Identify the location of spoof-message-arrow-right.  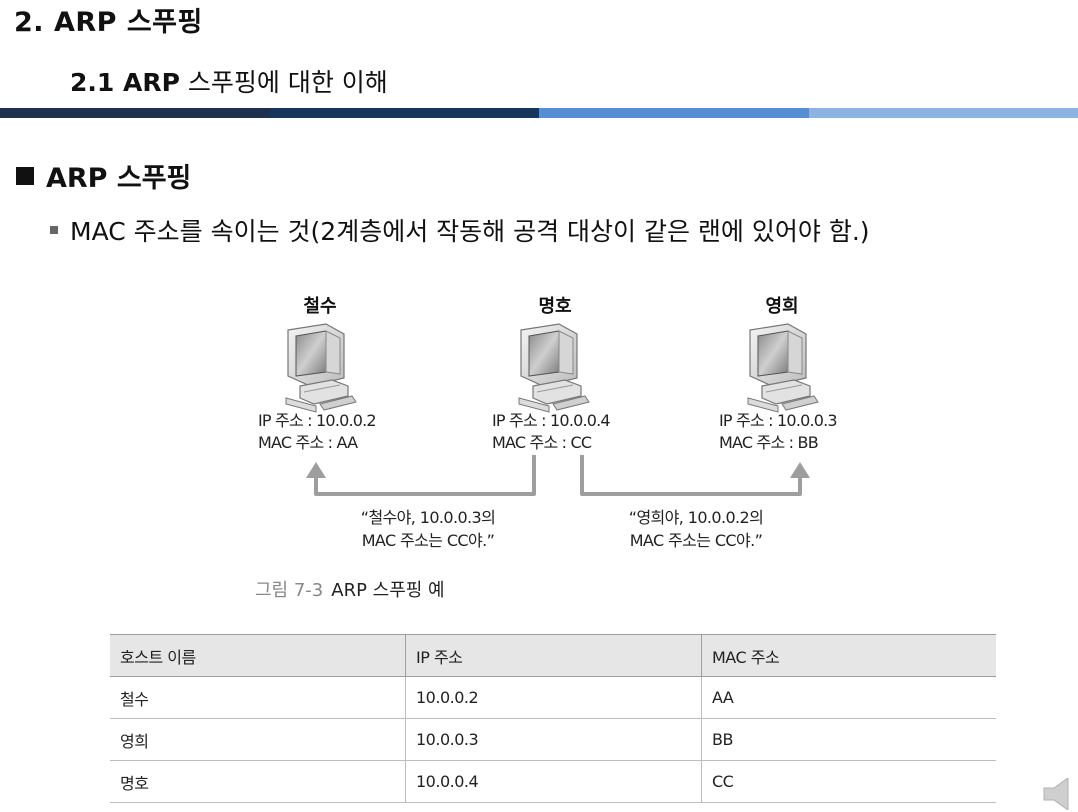
(691, 475).